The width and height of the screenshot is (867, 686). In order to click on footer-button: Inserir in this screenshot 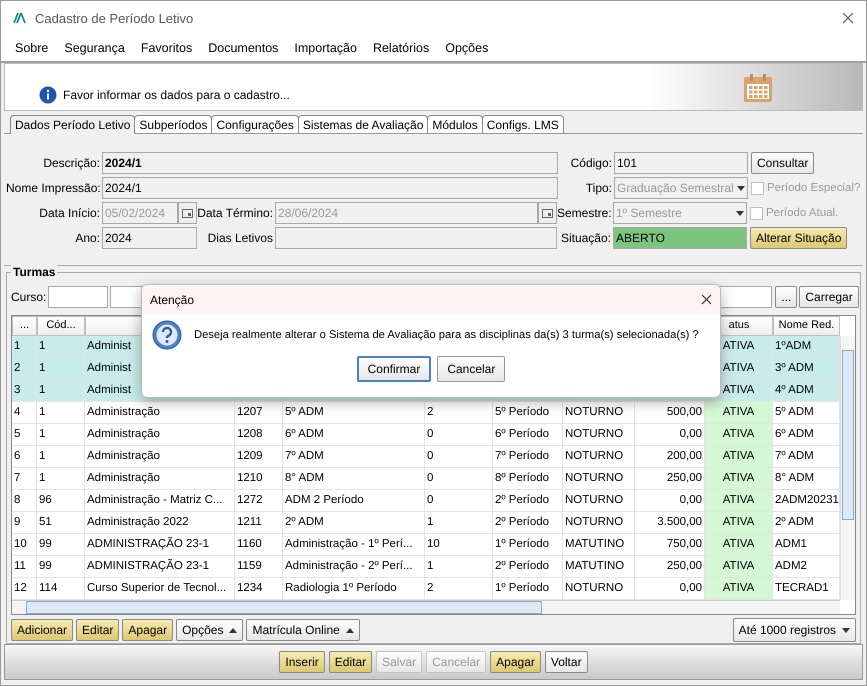, I will do `click(302, 662)`.